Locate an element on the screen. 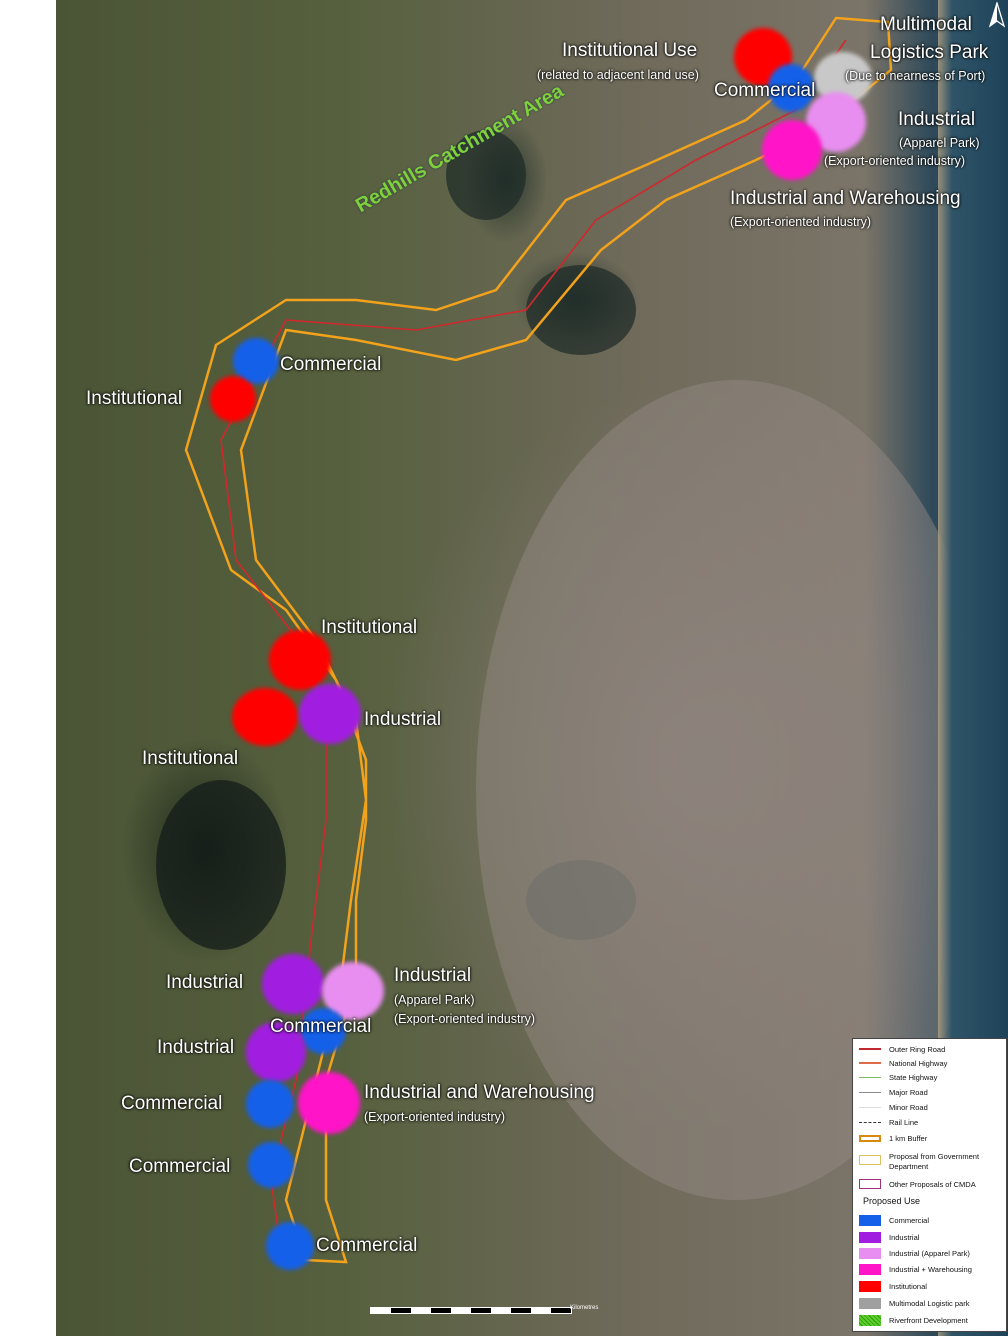 The image size is (1008, 1344). legend-row: Riverfront Development is located at coordinates (913, 1320).